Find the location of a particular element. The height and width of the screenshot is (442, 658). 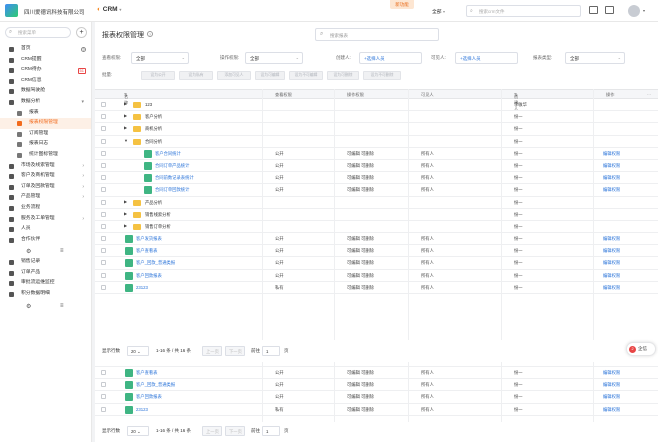

sidebar-item: 审批流运维监控 is located at coordinates (45, 283).